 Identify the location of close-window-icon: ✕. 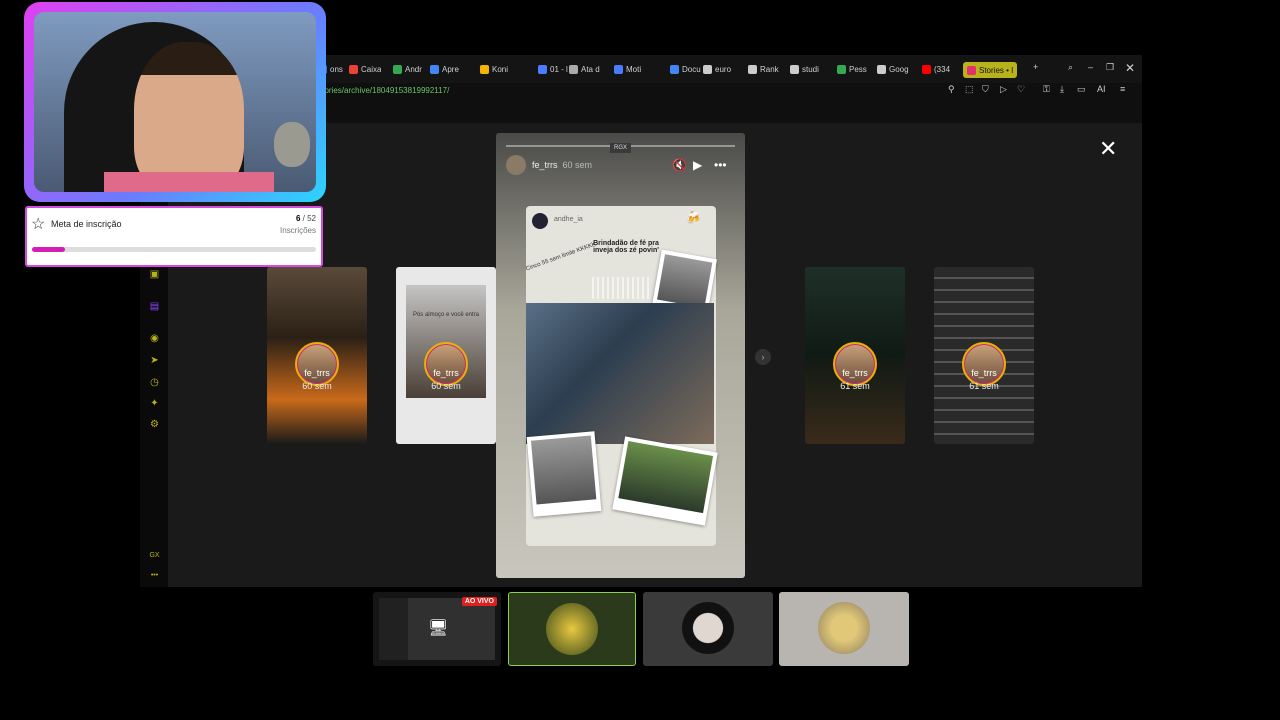
(1130, 68).